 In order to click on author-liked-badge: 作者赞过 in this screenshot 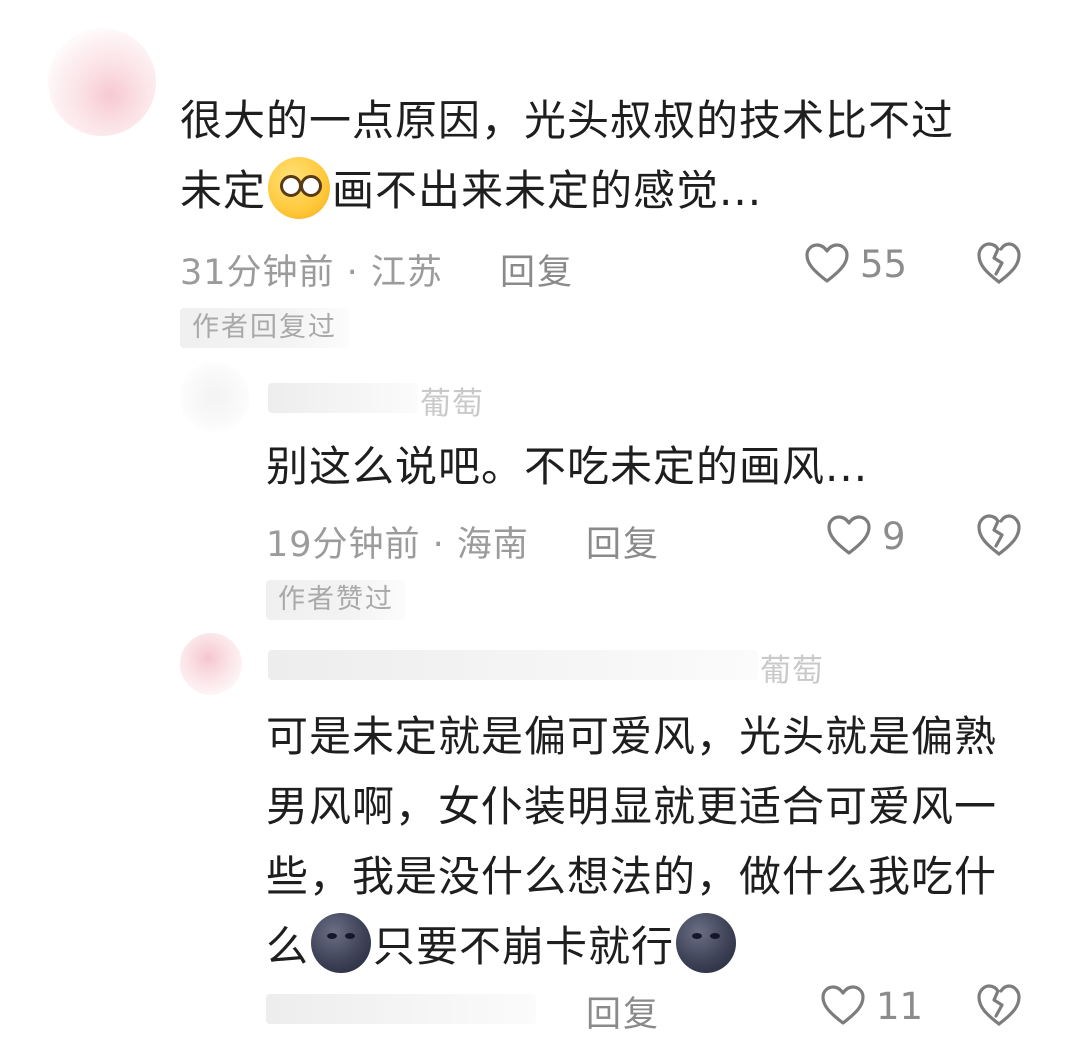, I will do `click(336, 600)`.